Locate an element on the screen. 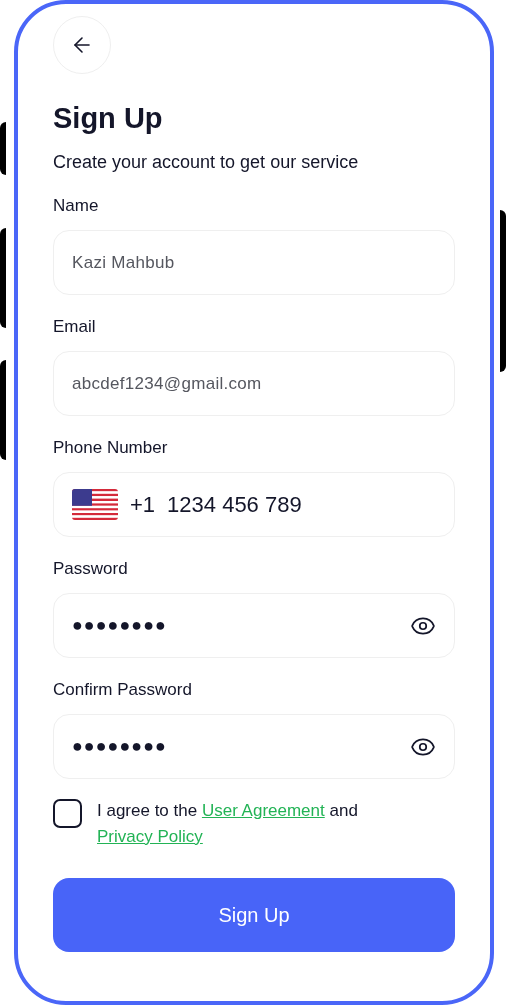  country-code: +1 is located at coordinates (143, 505).